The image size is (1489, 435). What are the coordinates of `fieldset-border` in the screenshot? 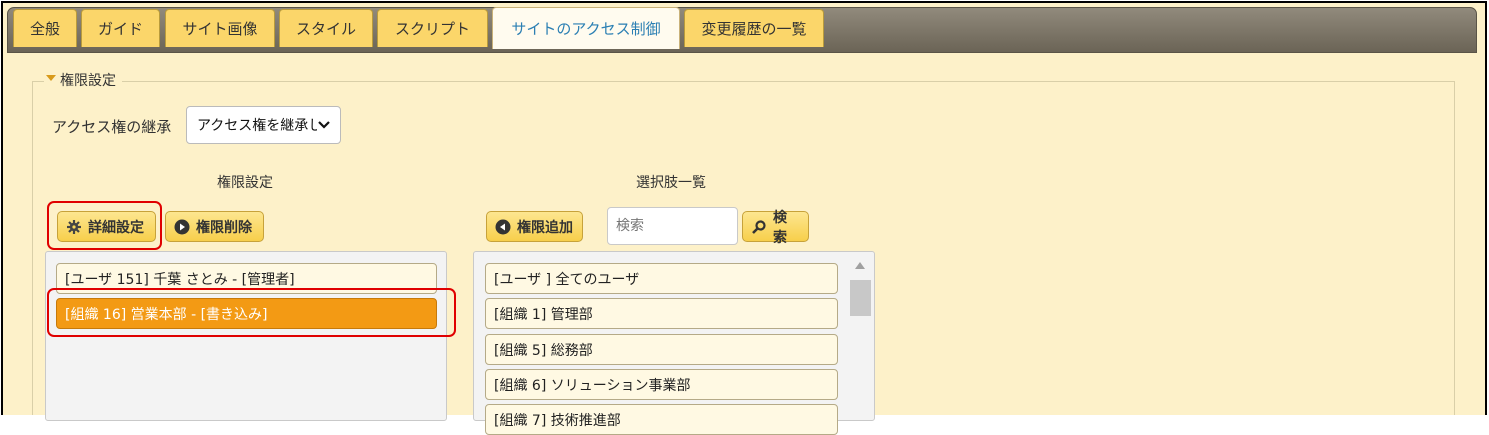 It's located at (743, 81).